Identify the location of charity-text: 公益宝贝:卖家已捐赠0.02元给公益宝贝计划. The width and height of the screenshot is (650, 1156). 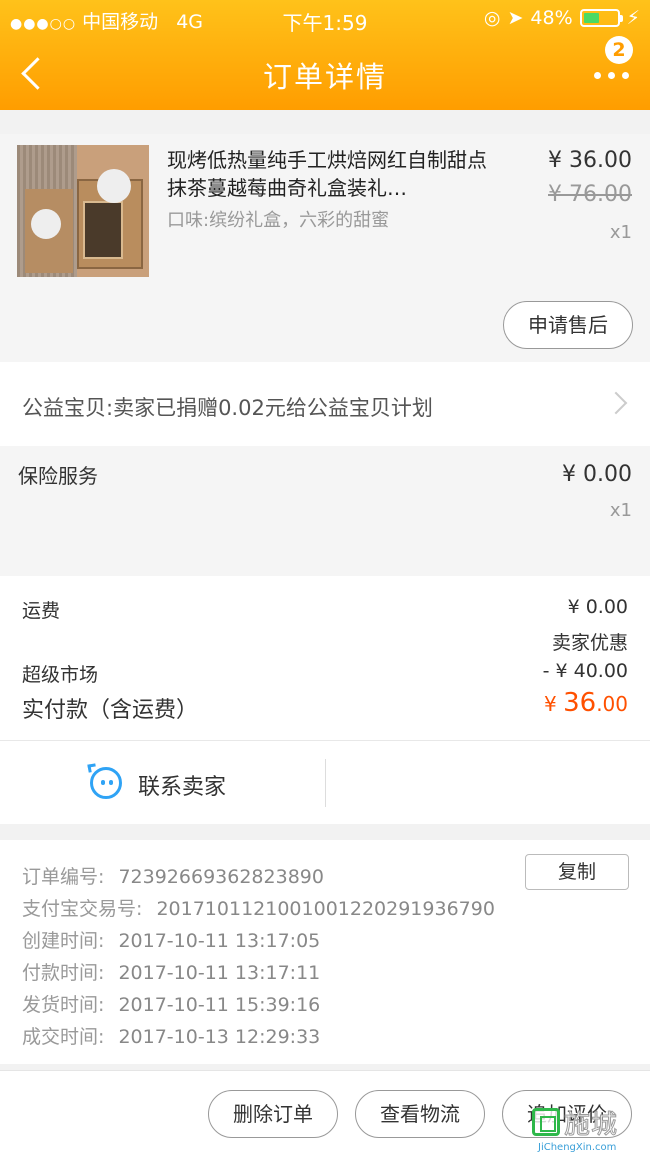
(227, 408).